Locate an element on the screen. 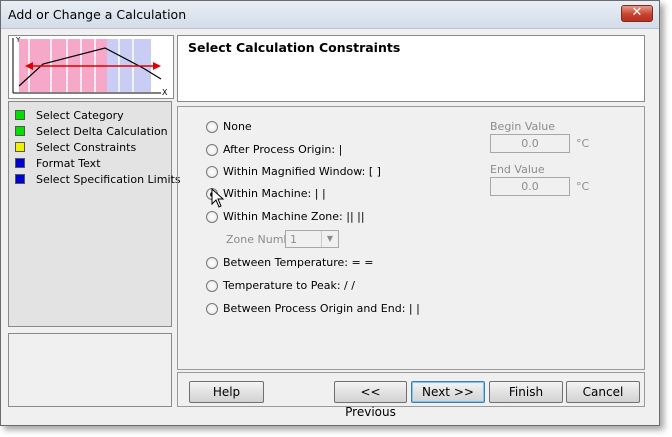  next-button: Next >> is located at coordinates (448, 392).